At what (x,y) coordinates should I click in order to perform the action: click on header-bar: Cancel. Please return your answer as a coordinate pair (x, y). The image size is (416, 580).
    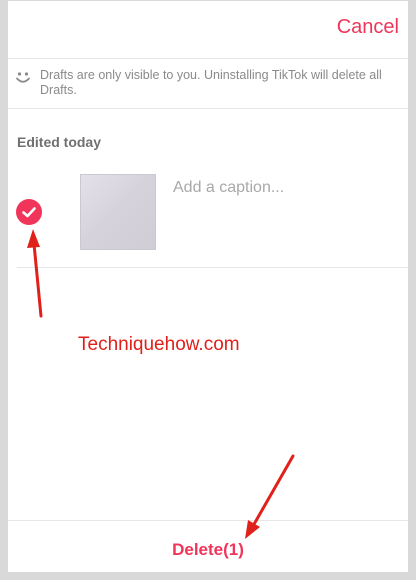
    Looking at the image, I should click on (208, 29).